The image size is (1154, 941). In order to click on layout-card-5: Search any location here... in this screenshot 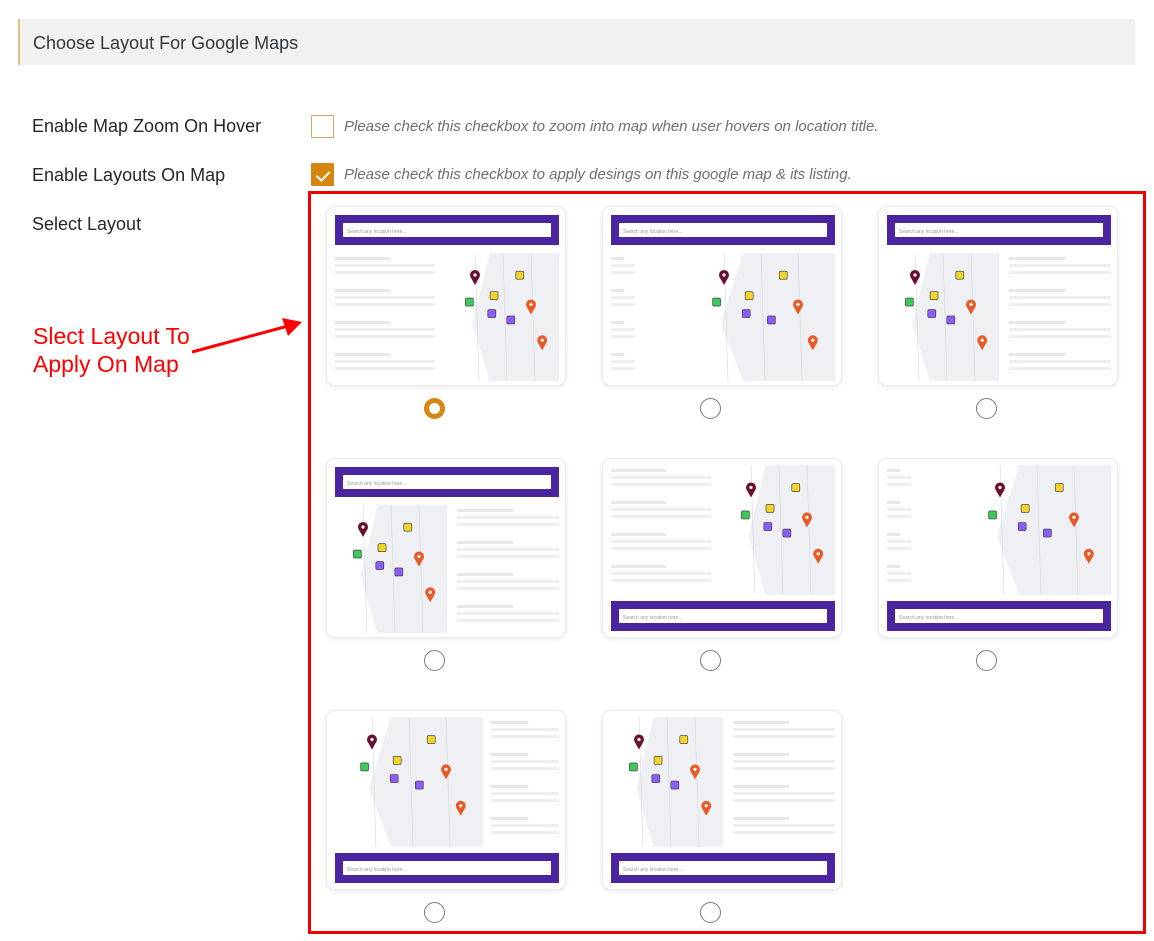, I will do `click(722, 548)`.